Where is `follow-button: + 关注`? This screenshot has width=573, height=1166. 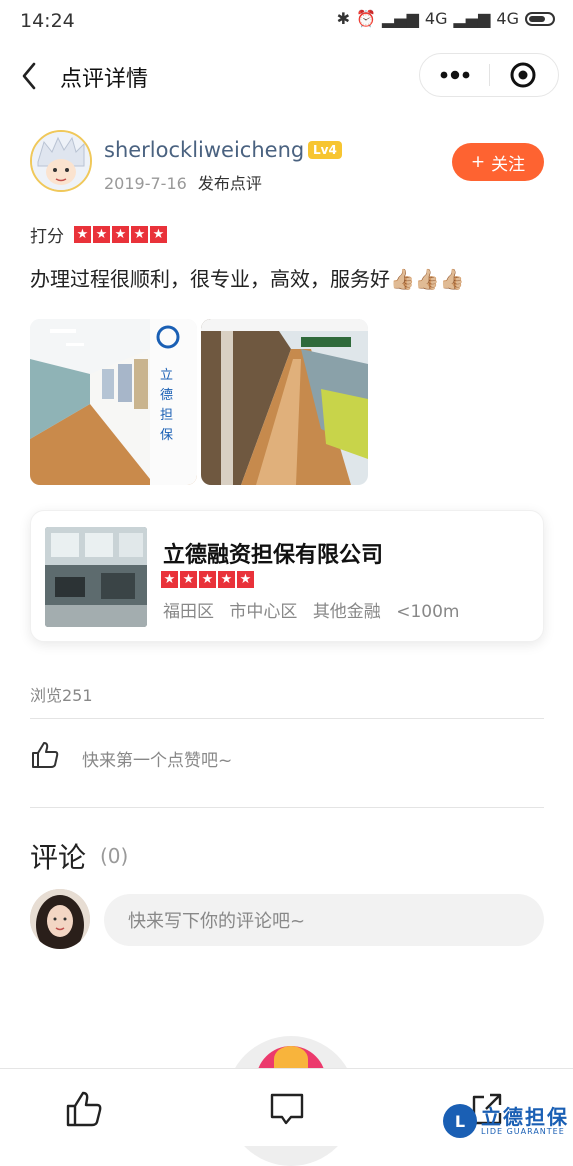 follow-button: + 关注 is located at coordinates (498, 162).